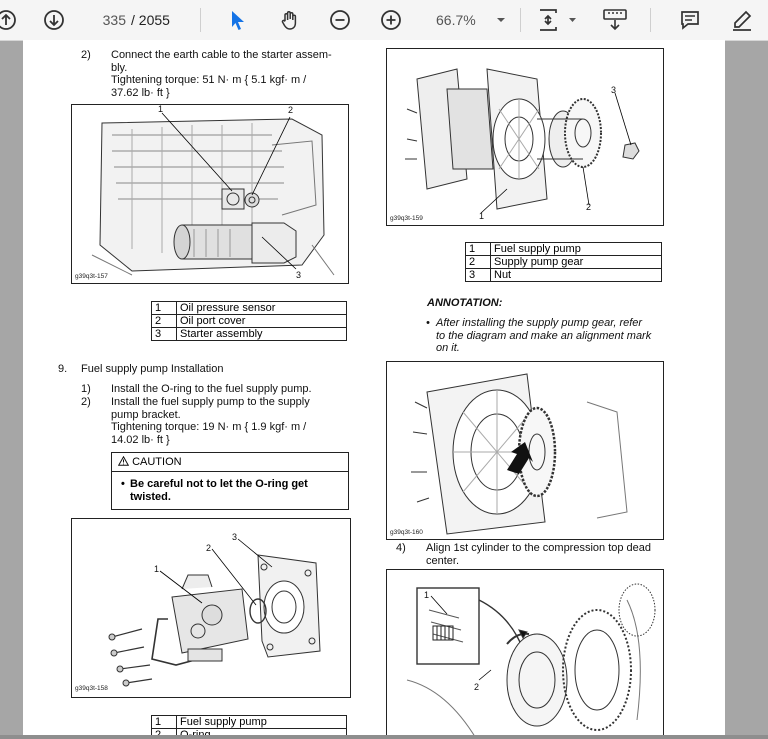 The image size is (768, 739). What do you see at coordinates (140, 92) in the screenshot?
I see `step-2-torque-line2: 37.62 lb· ft }` at bounding box center [140, 92].